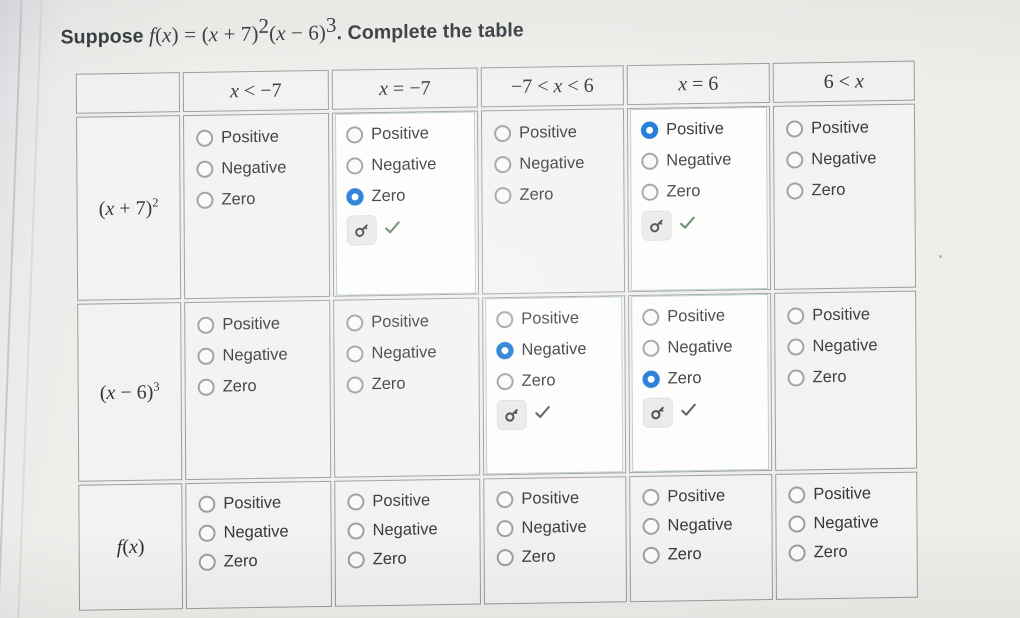 Image resolution: width=1020 pixels, height=618 pixels. I want to click on cell-r2-c5: Positive Negative Zero, so click(846, 380).